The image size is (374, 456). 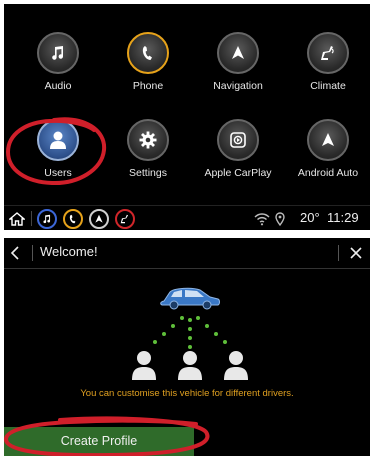 What do you see at coordinates (238, 86) in the screenshot?
I see `app-label: Navigation` at bounding box center [238, 86].